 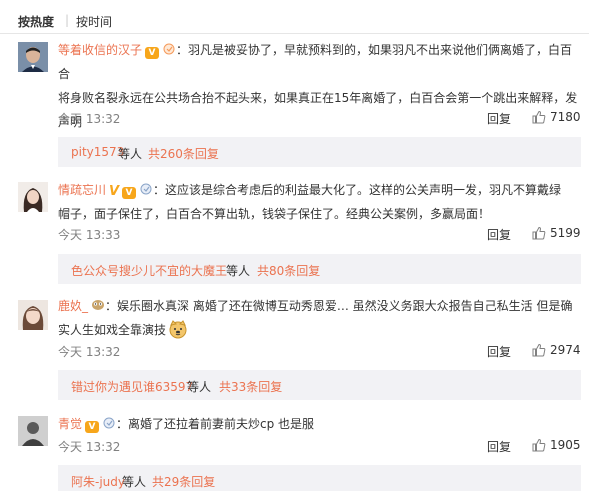 I want to click on reply-summary: 阿朱-judy 等人 共29条回复, so click(x=319, y=478).